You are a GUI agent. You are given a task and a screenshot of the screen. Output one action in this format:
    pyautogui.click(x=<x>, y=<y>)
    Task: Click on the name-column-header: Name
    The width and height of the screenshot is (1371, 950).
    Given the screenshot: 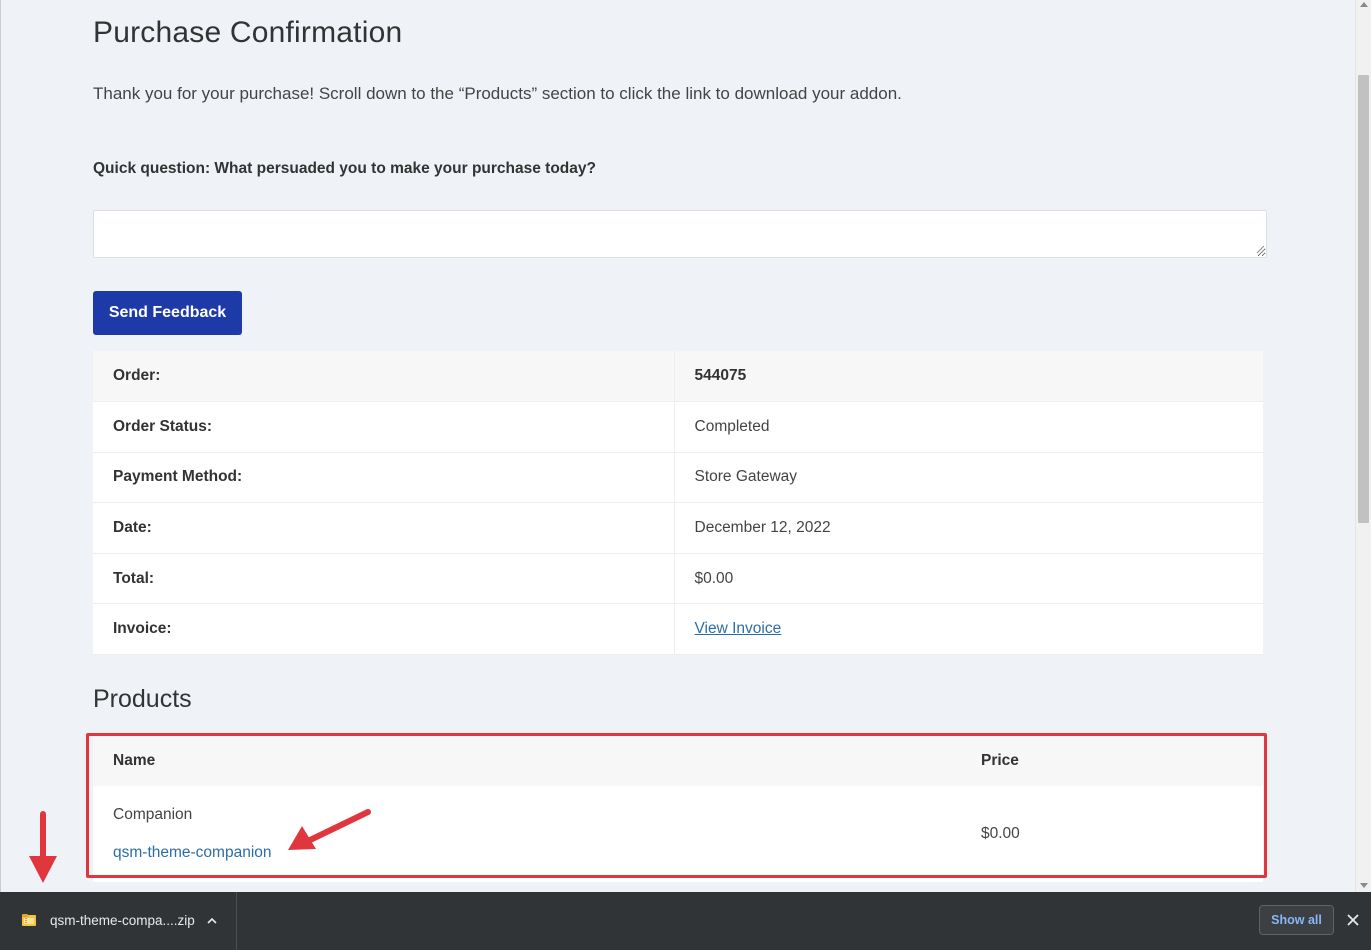 What is the action you would take?
    pyautogui.click(x=527, y=761)
    